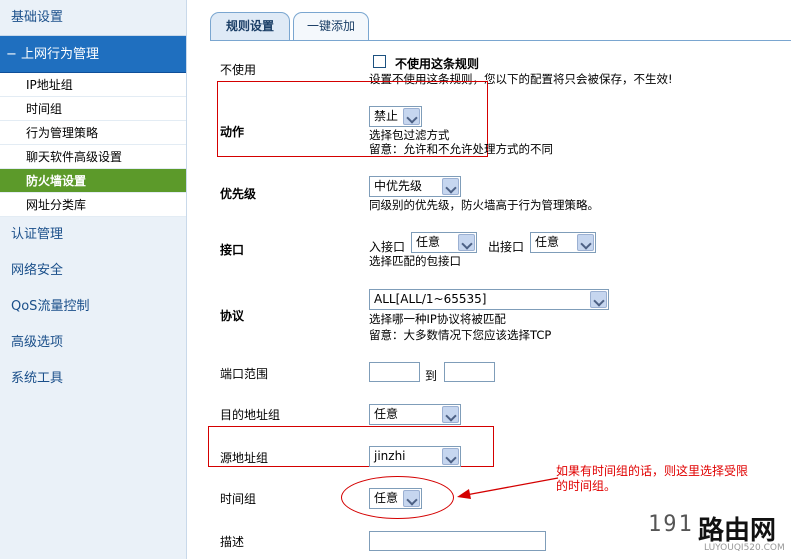  I want to click on description-input, so click(457, 541).